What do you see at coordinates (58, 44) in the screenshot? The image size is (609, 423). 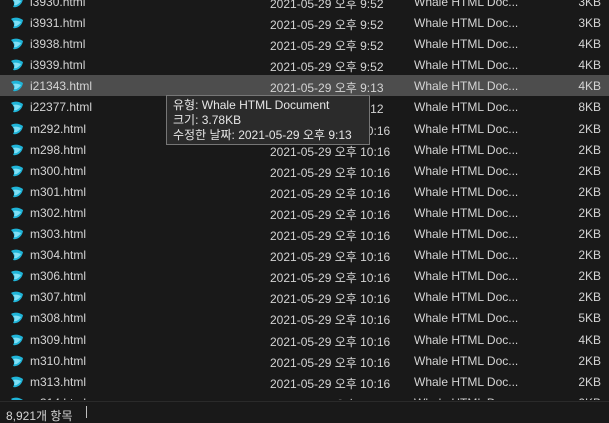 I see `file-name: i3938.html` at bounding box center [58, 44].